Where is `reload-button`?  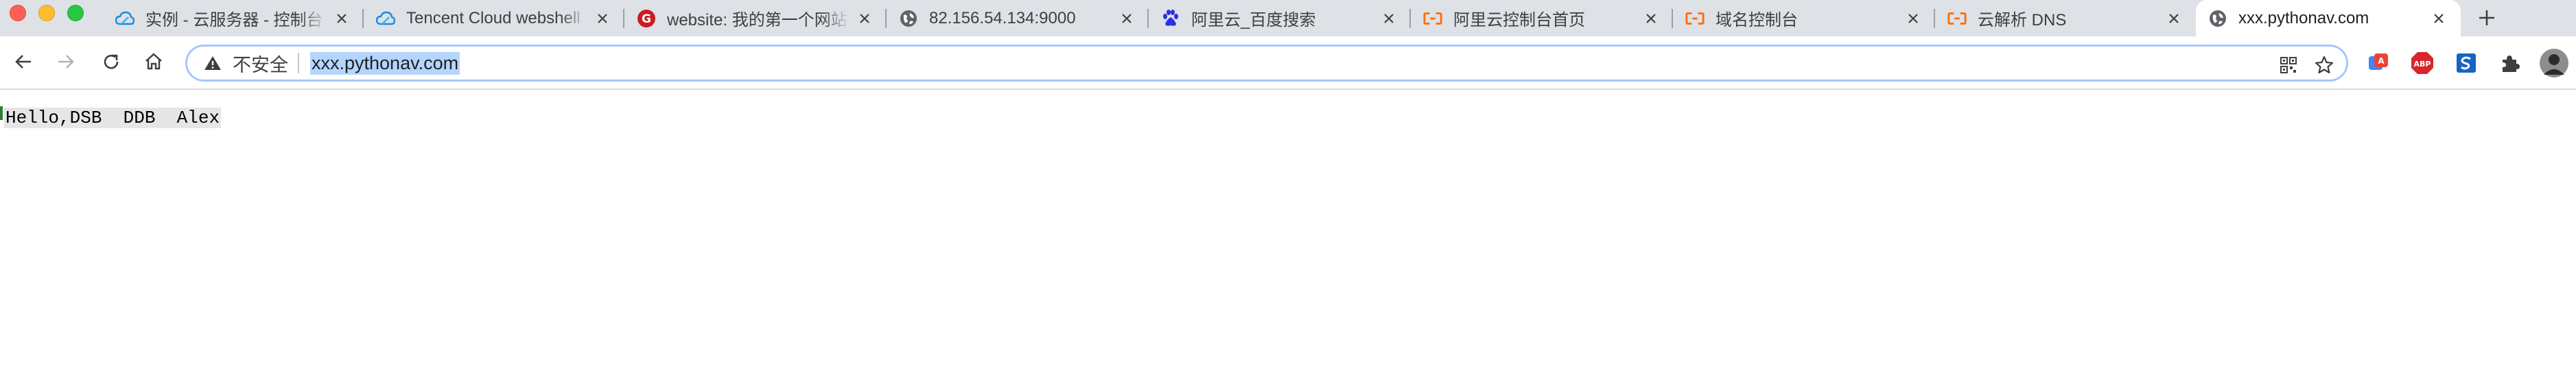 reload-button is located at coordinates (111, 63).